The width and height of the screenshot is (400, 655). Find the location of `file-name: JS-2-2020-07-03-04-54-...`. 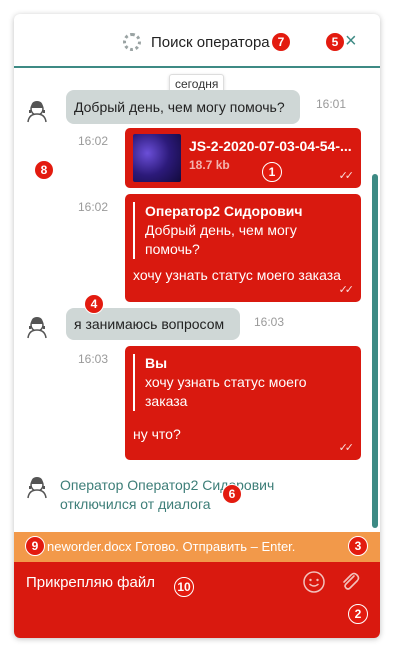

file-name: JS-2-2020-07-03-04-54-... is located at coordinates (270, 146).